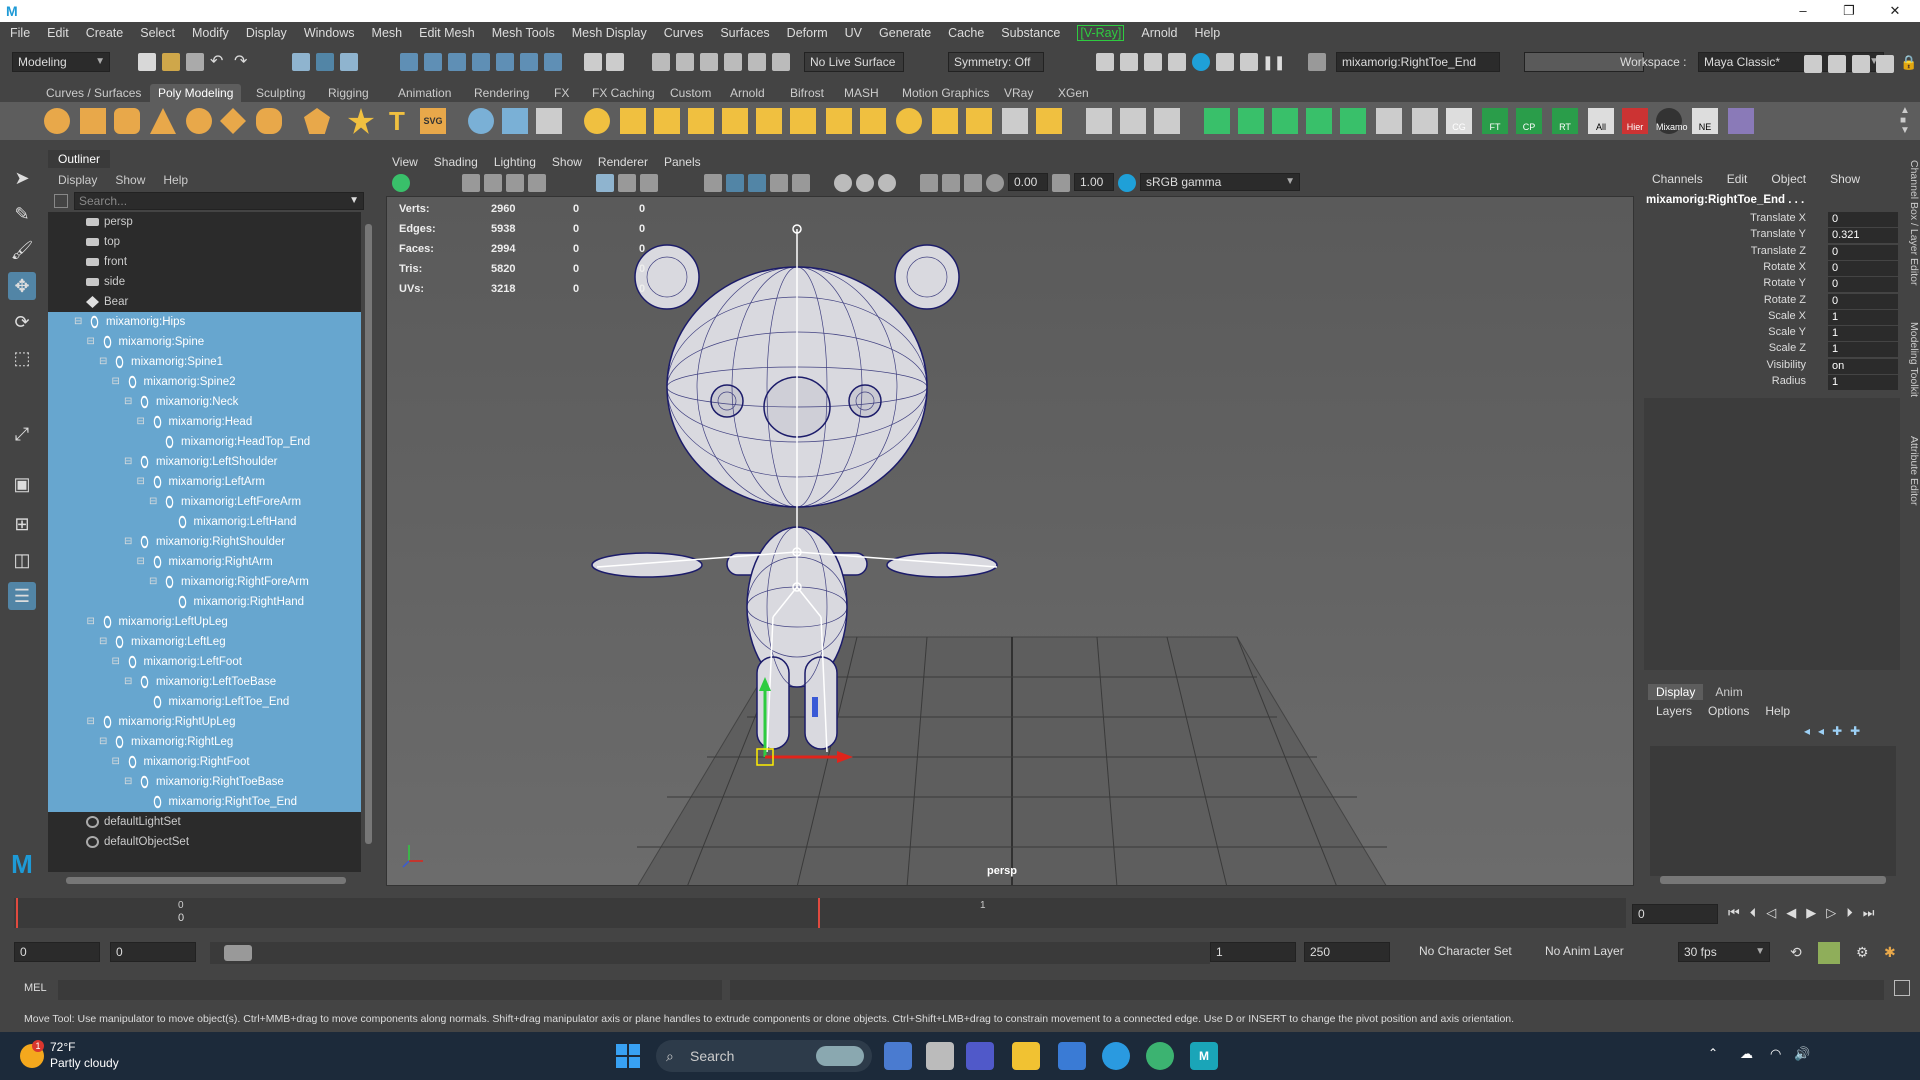 The width and height of the screenshot is (1920, 1080). What do you see at coordinates (204, 402) in the screenshot?
I see `outliner-item-neck: ⊟ mixamorig:Neck` at bounding box center [204, 402].